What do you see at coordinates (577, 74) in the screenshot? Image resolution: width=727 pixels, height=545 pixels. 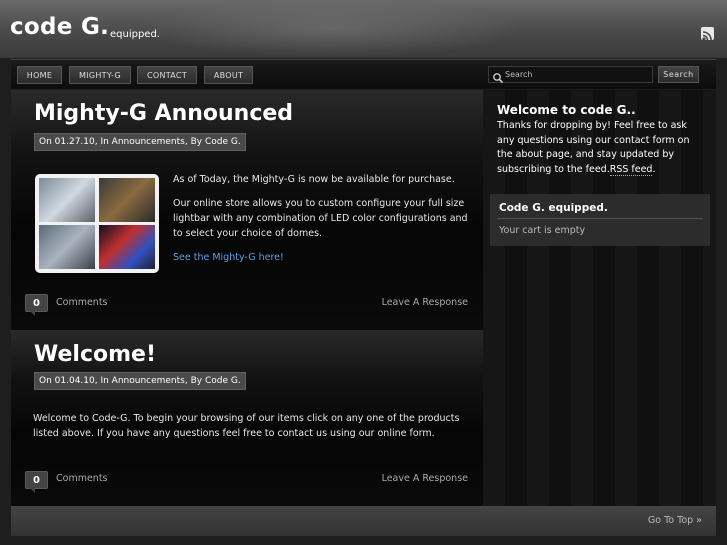 I see `search-input` at bounding box center [577, 74].